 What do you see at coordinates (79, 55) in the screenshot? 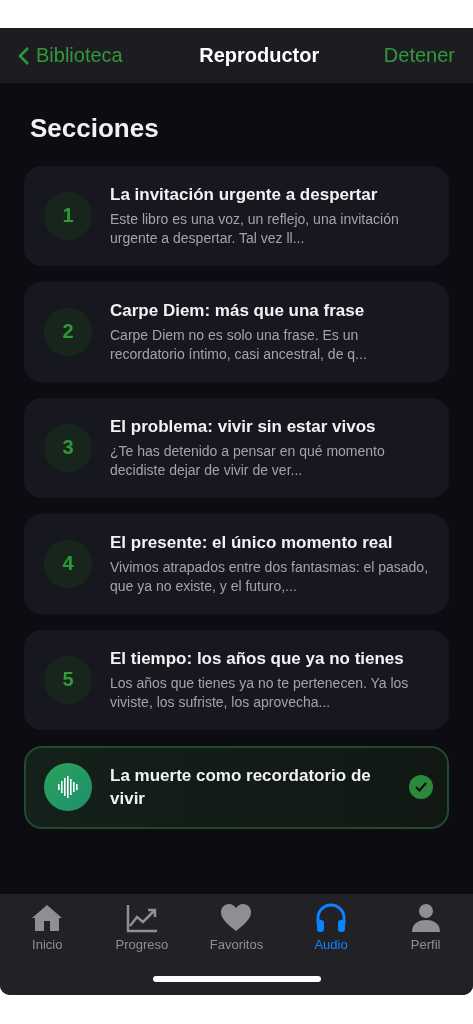
I see `back-label: Biblioteca` at bounding box center [79, 55].